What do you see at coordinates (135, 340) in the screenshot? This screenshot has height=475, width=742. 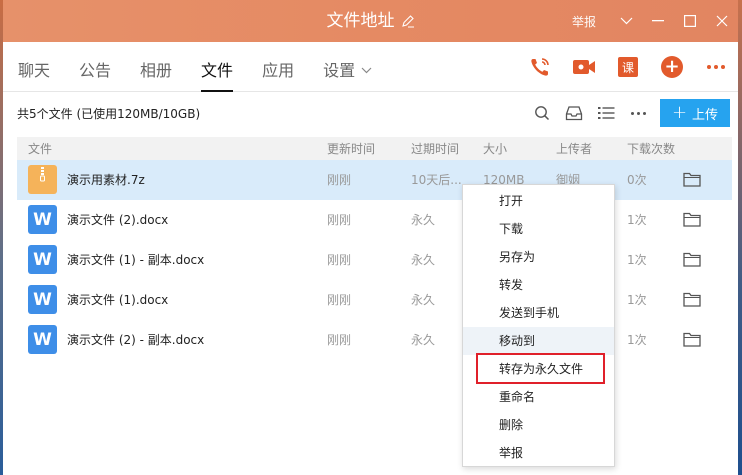 I see `file-name: 演示文件 (2) - 副本.docx` at bounding box center [135, 340].